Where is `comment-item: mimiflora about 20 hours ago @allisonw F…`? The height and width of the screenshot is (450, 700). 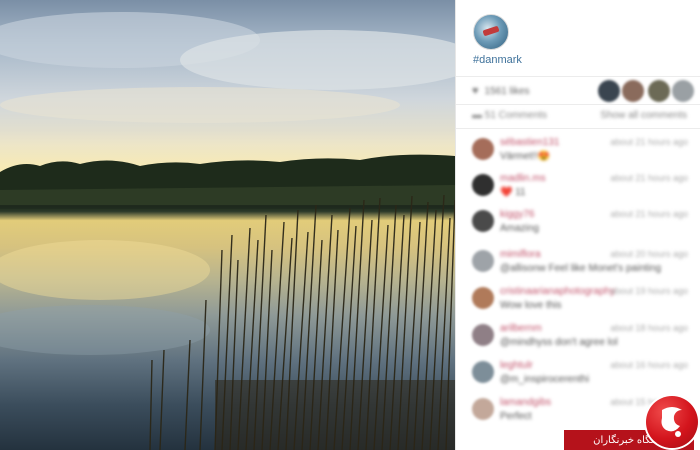 comment-item: mimiflora about 20 hours ago @allisonw F… is located at coordinates (580, 266).